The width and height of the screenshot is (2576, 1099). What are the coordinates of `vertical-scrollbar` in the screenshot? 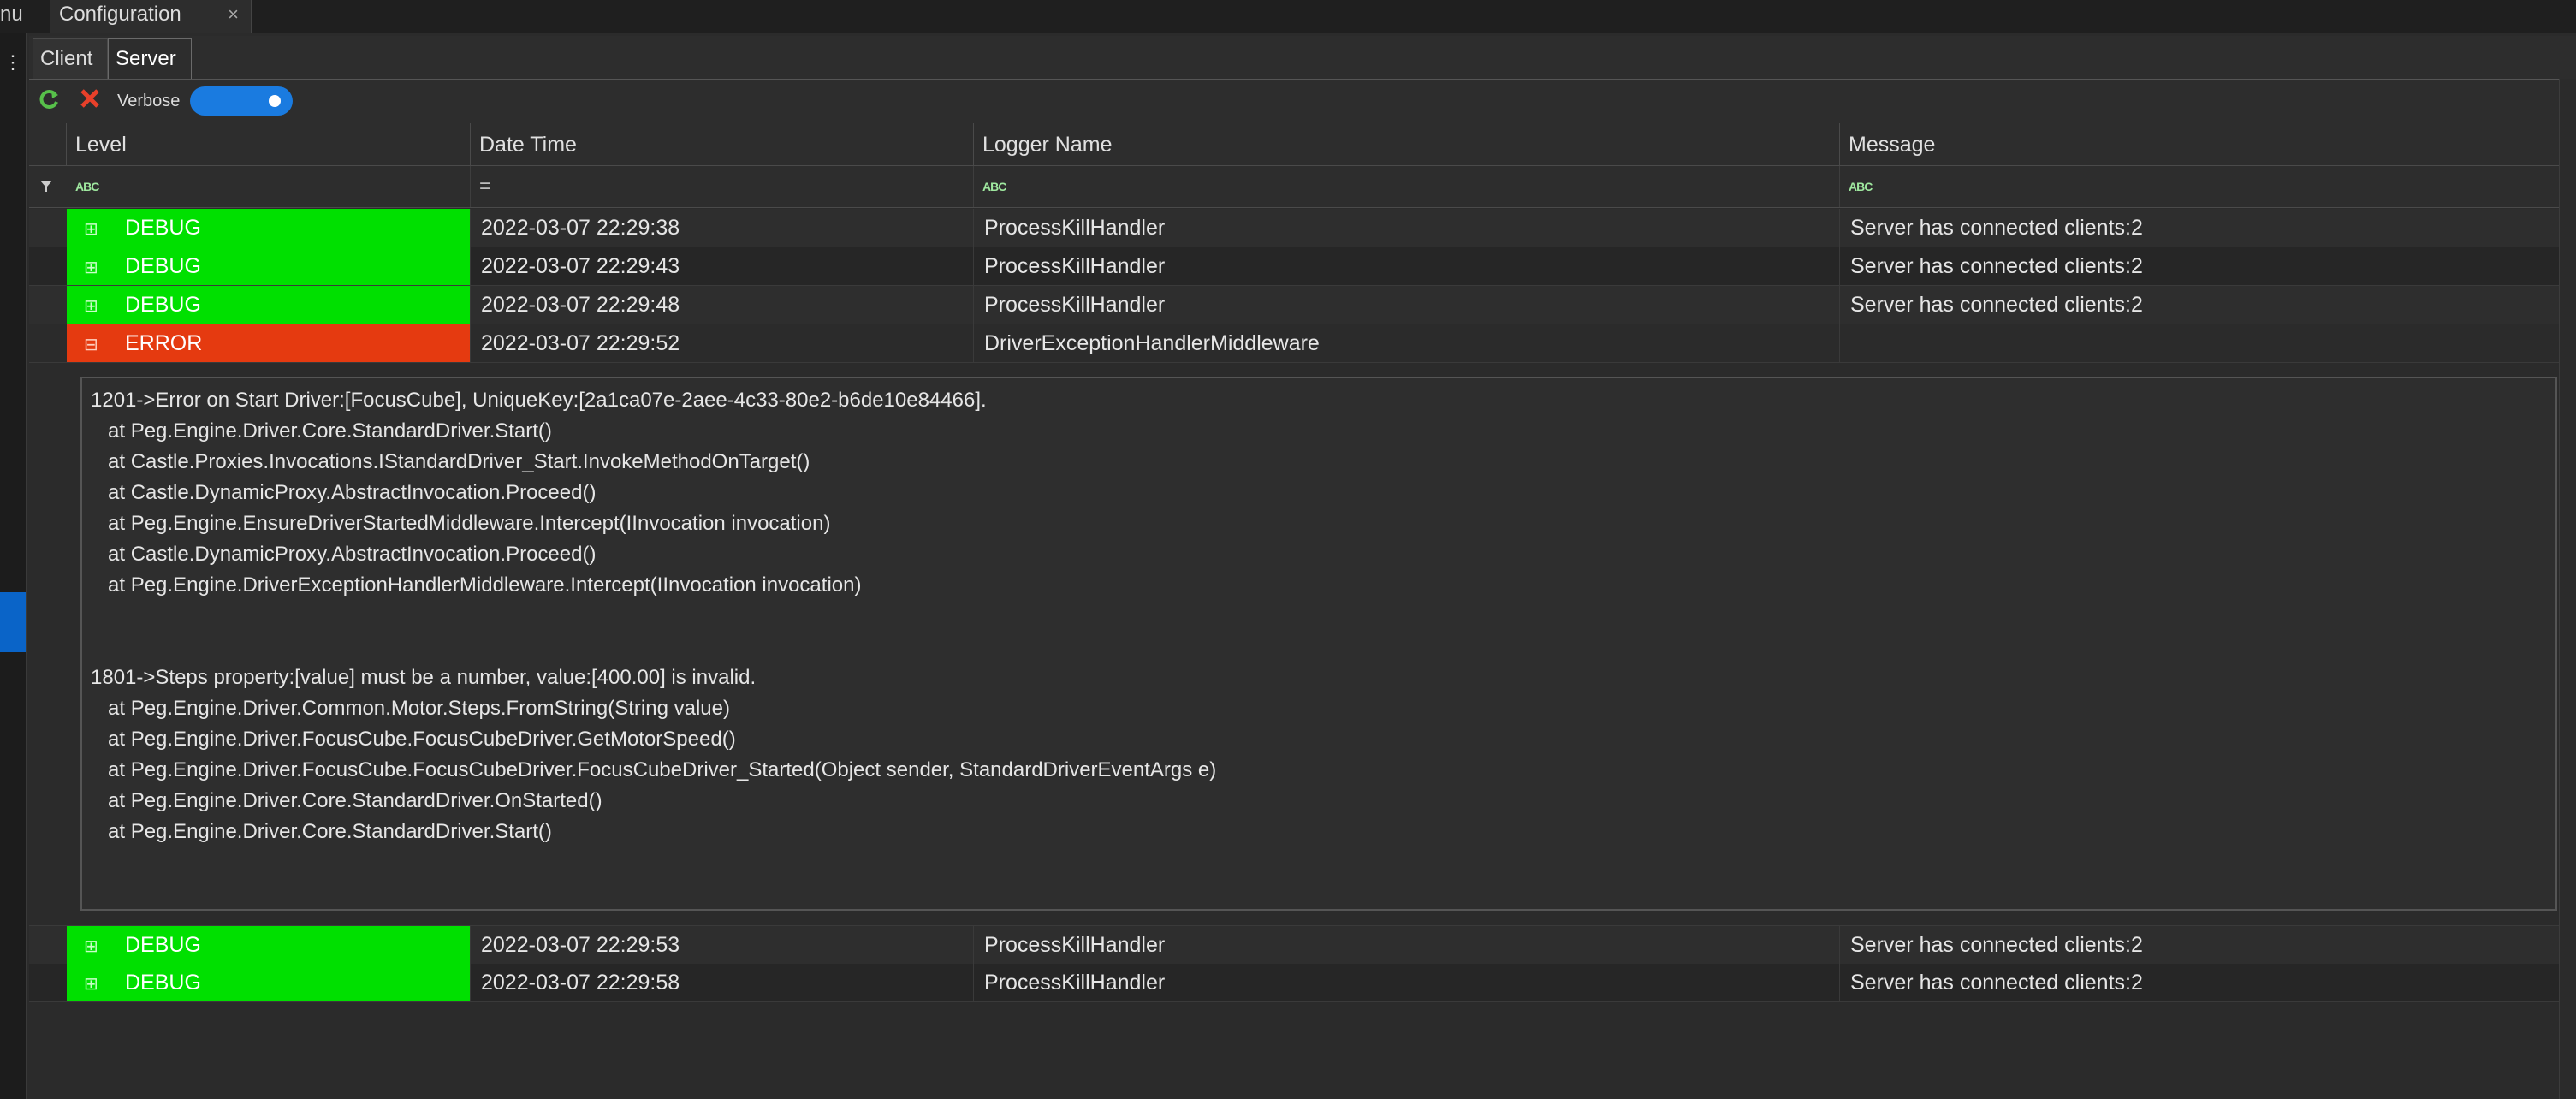 It's located at (2567, 589).